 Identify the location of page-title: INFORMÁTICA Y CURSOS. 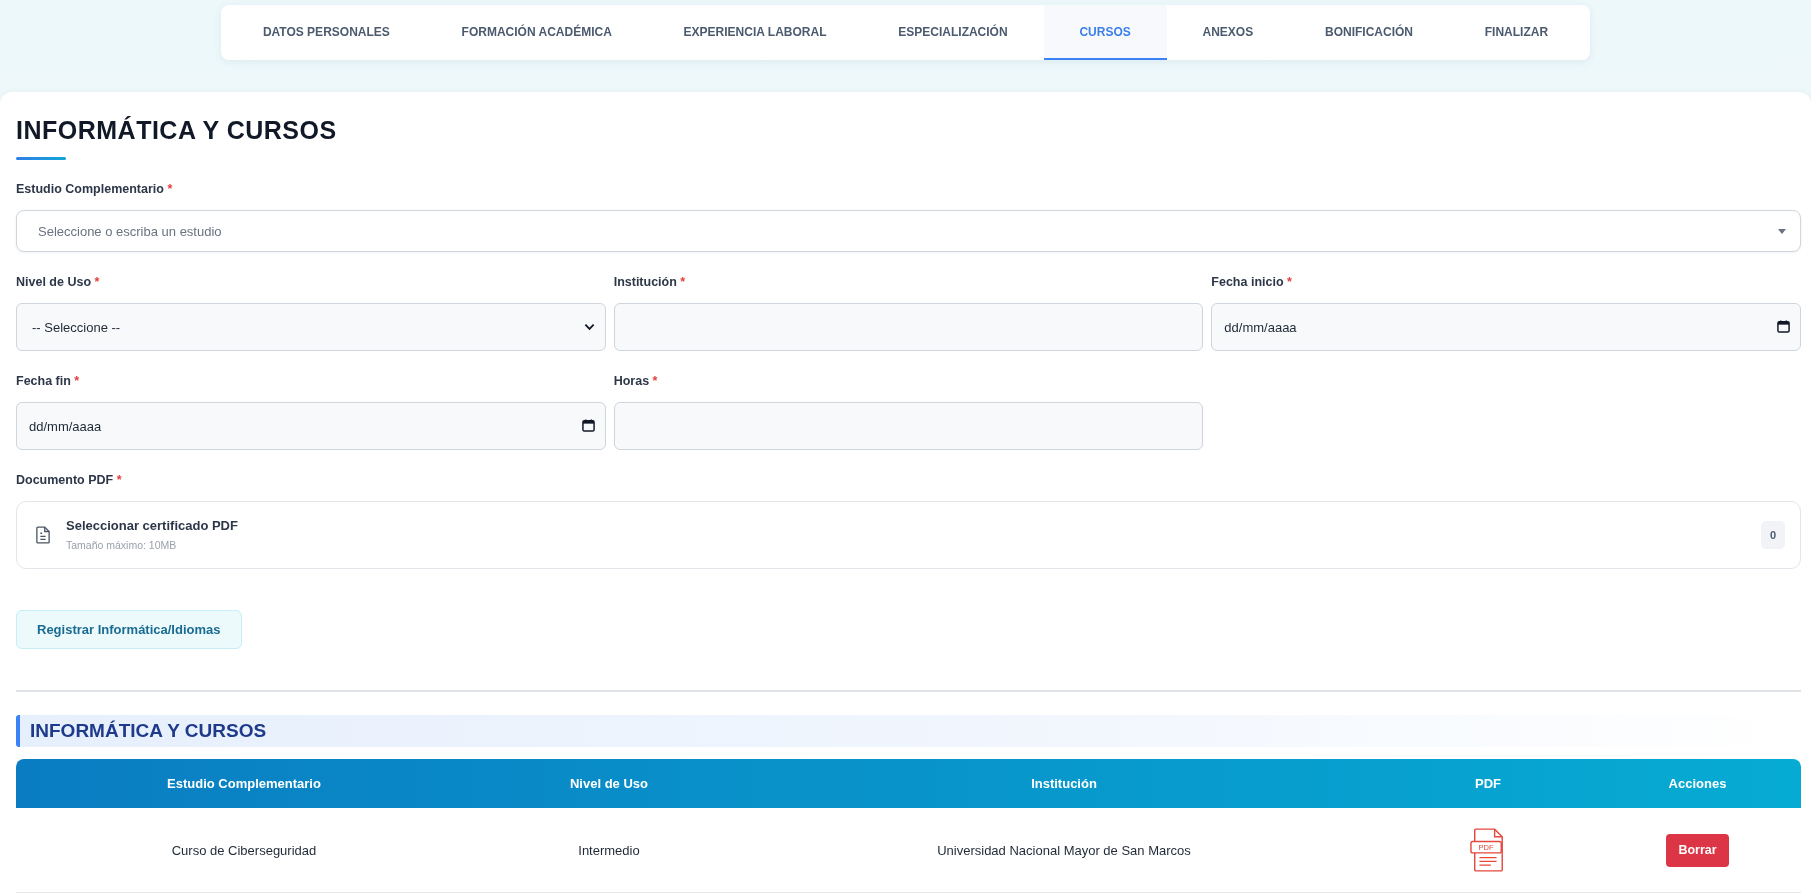
(176, 130).